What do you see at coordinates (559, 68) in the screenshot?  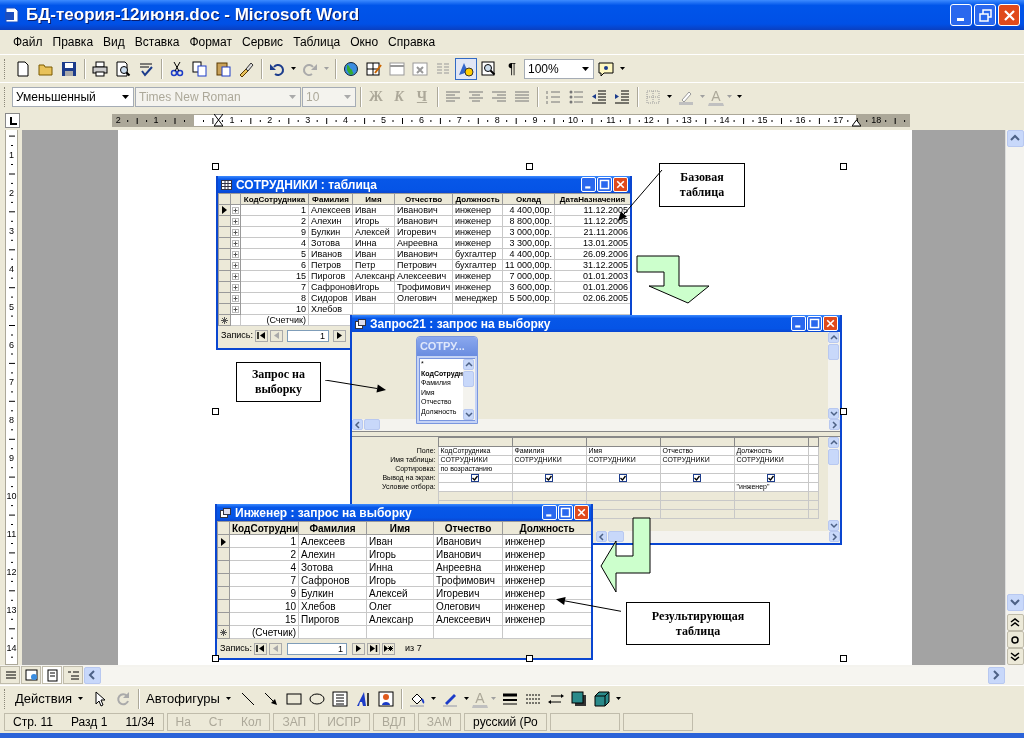 I see `zoom-combo: 100%` at bounding box center [559, 68].